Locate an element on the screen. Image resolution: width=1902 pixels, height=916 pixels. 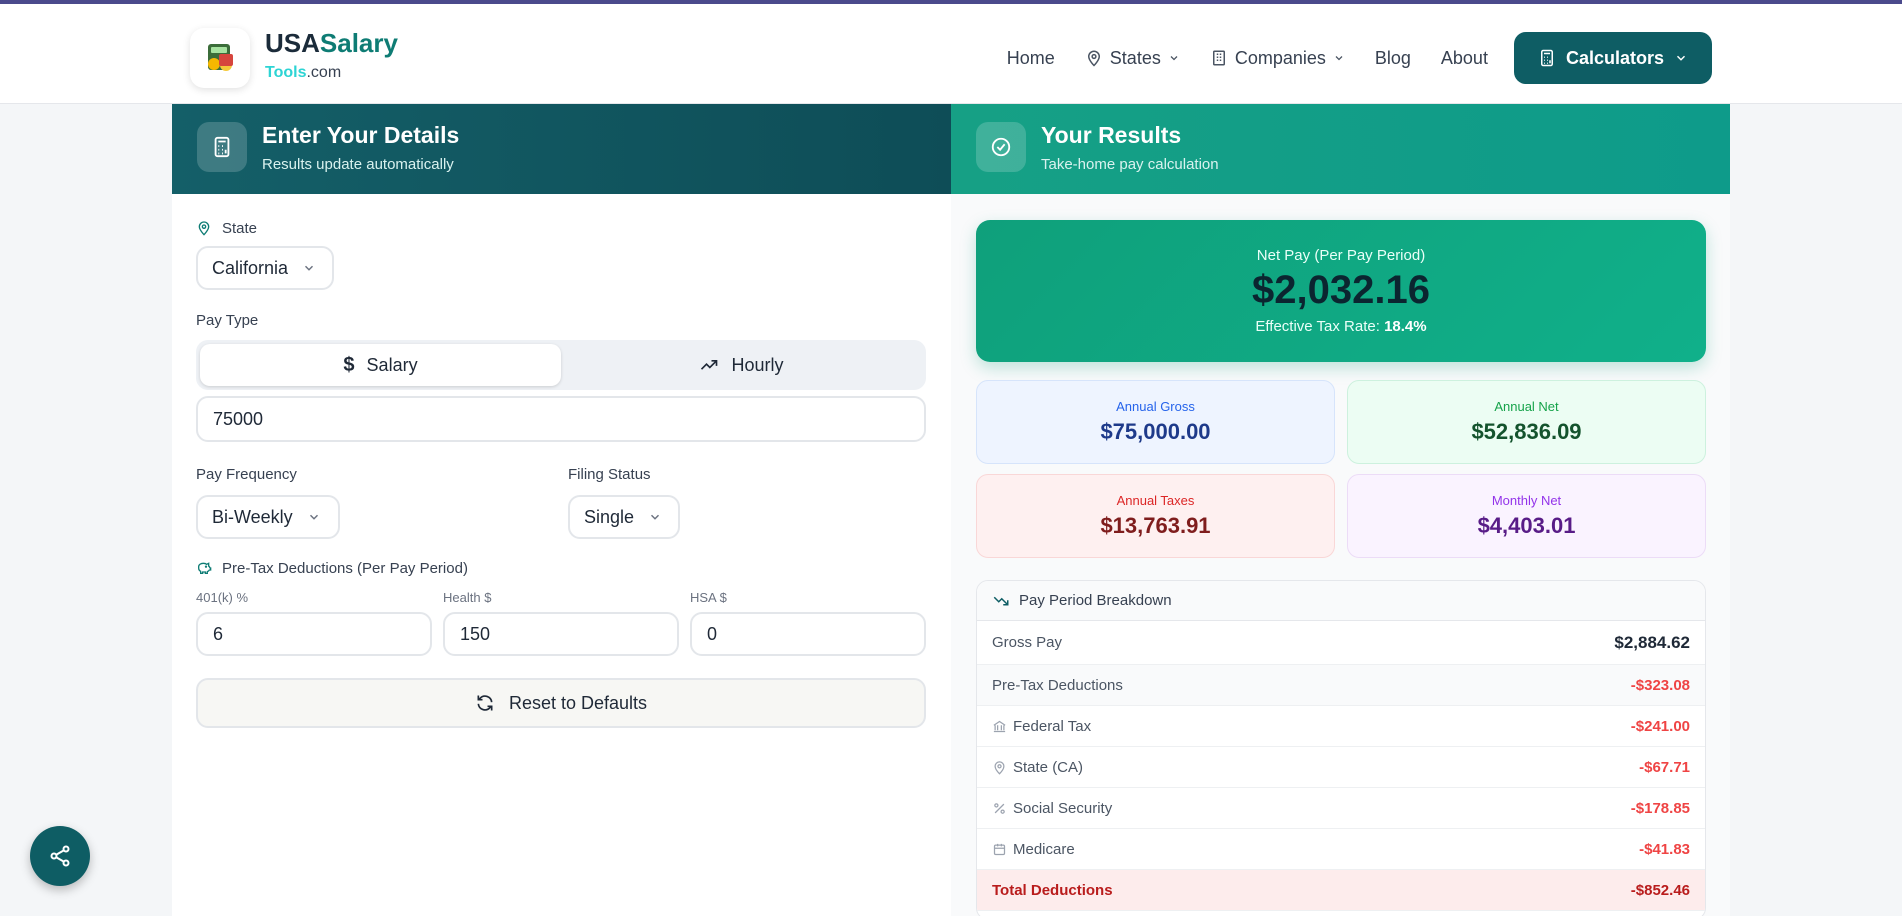
nav-companies: Companies is located at coordinates (1277, 58).